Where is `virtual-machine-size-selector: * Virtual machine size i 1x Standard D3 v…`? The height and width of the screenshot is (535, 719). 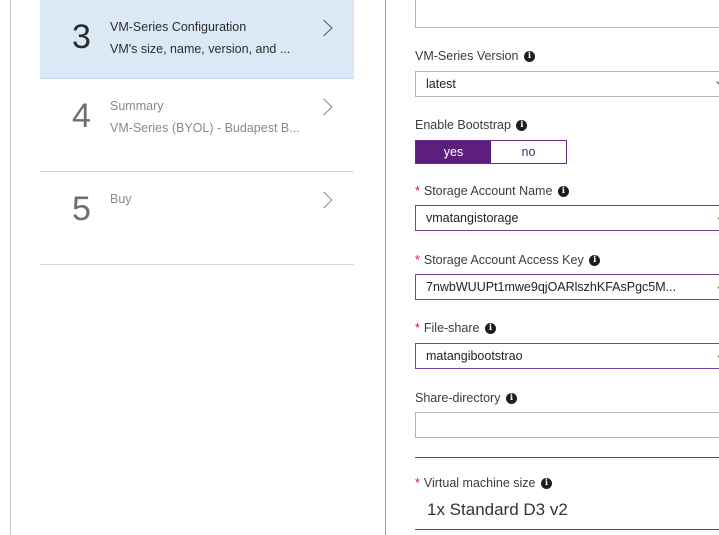
virtual-machine-size-selector: * Virtual machine size i 1x Standard D3 v… is located at coordinates (567, 493).